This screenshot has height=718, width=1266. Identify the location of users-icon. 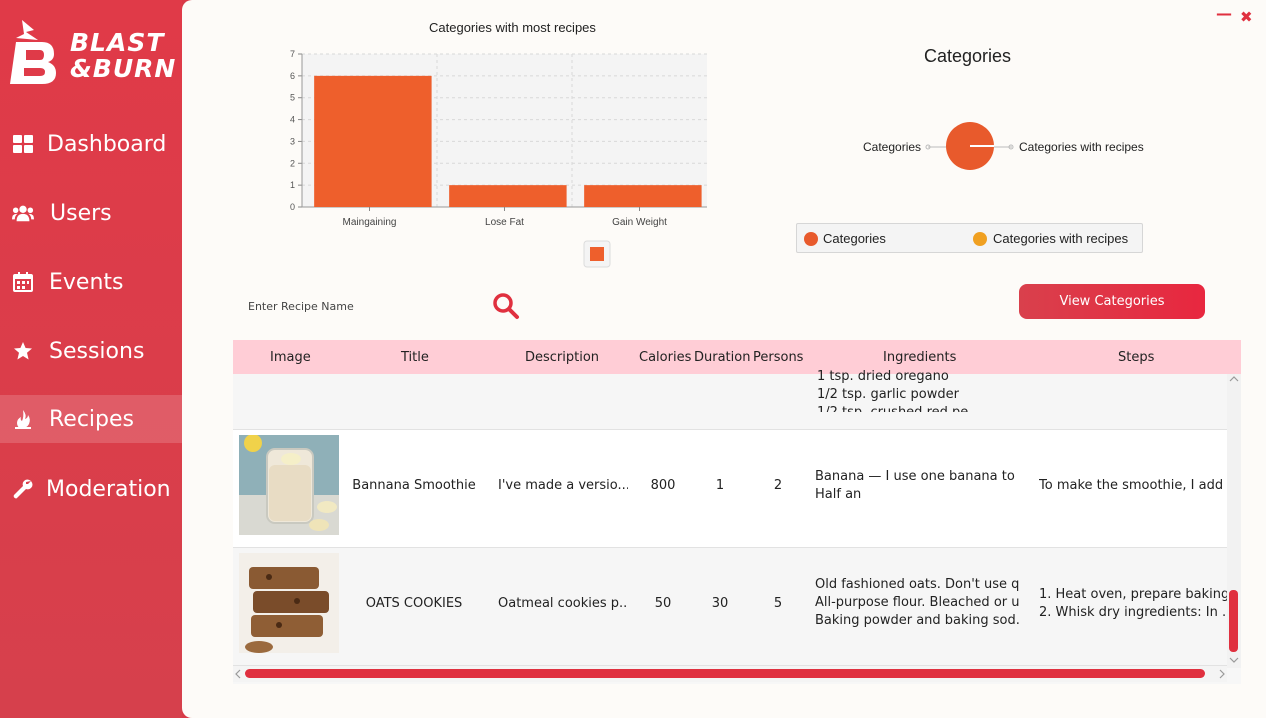
(23, 213).